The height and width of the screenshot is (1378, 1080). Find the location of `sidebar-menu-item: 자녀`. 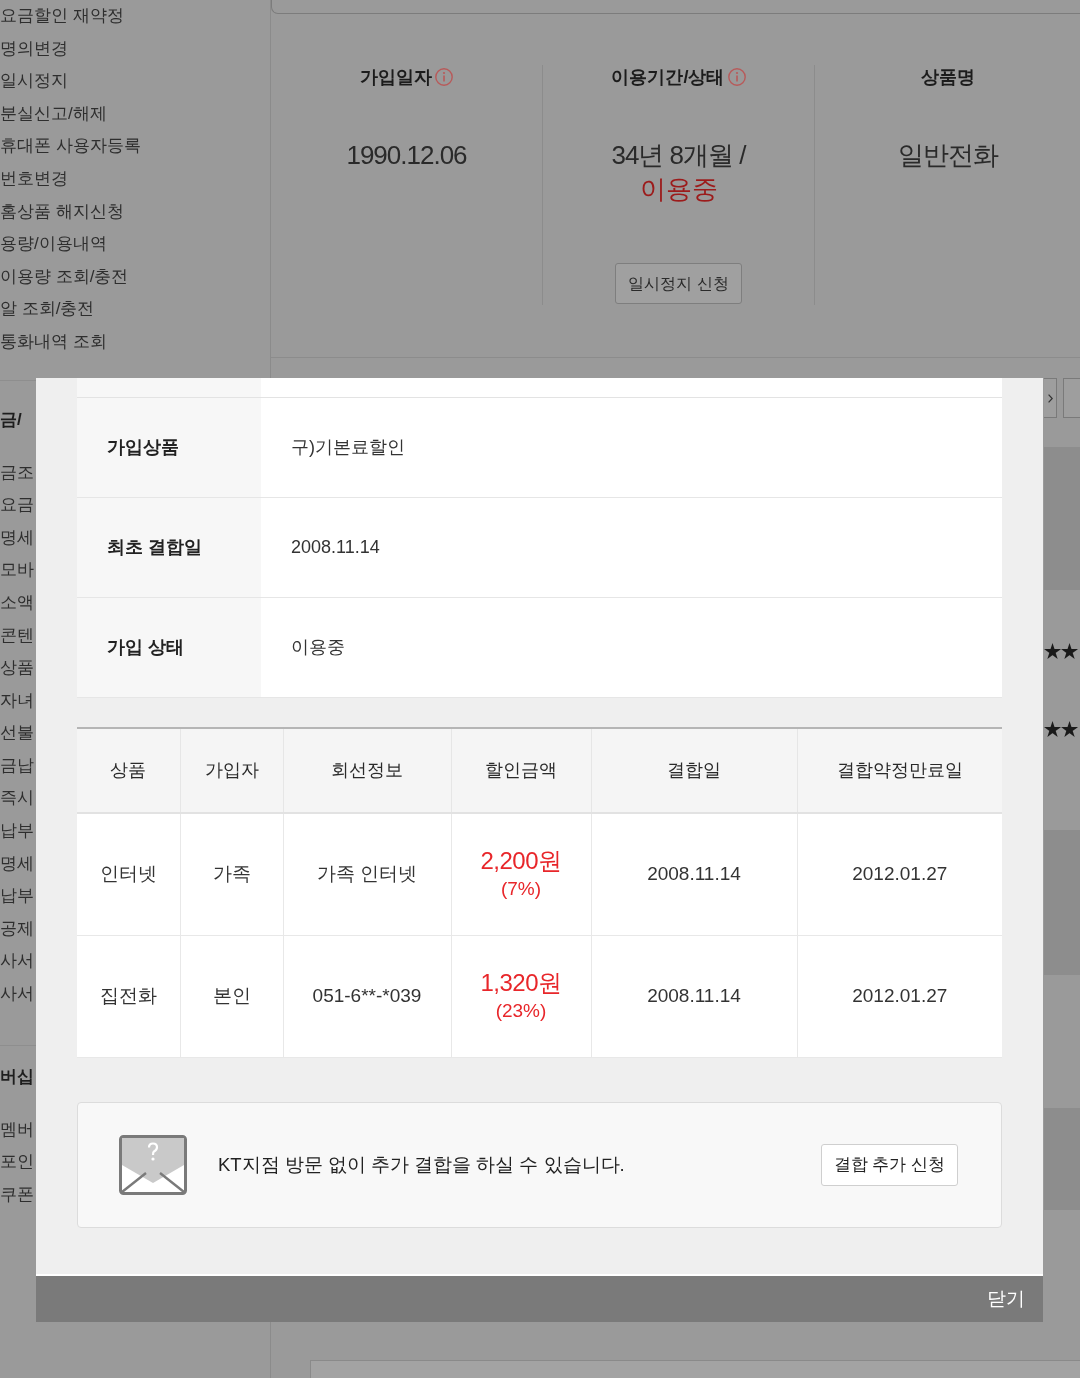

sidebar-menu-item: 자녀 is located at coordinates (17, 701).